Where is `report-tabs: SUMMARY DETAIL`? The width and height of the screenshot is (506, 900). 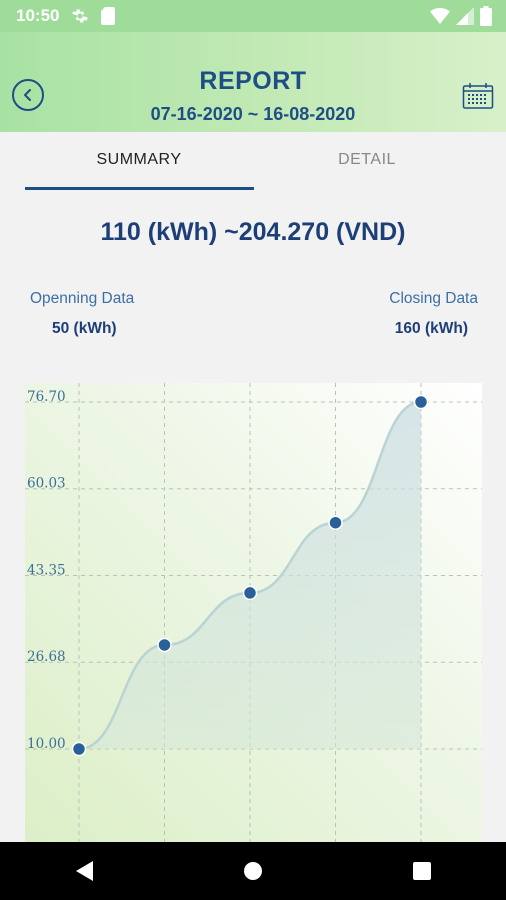 report-tabs: SUMMARY DETAIL is located at coordinates (253, 161).